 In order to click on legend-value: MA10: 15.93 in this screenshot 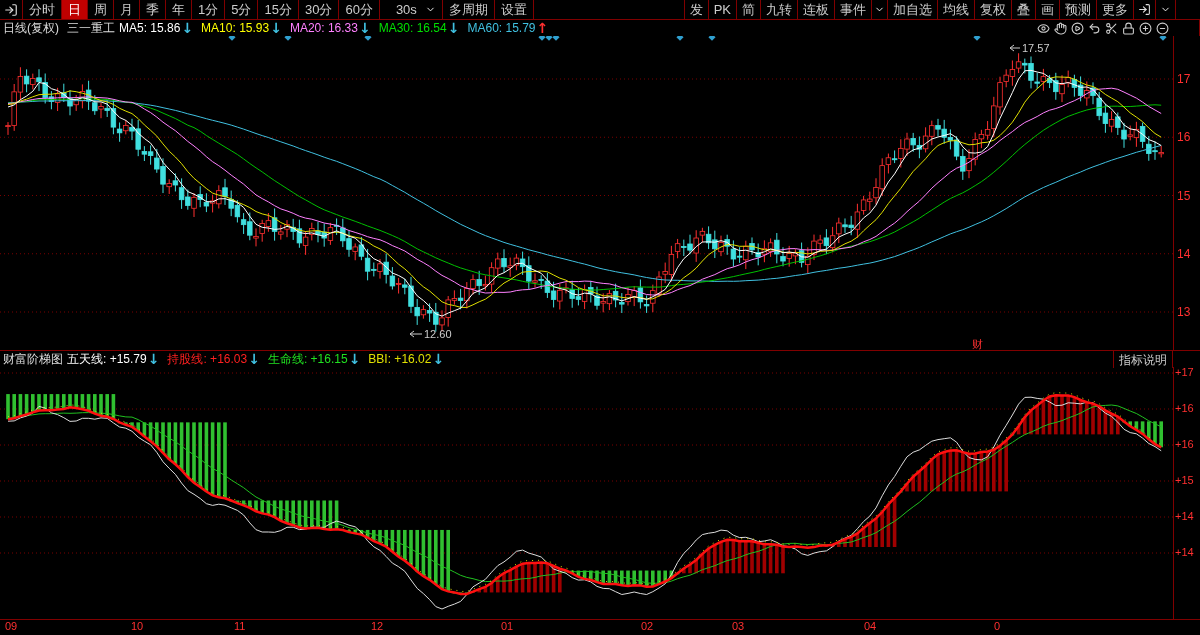, I will do `click(235, 28)`.